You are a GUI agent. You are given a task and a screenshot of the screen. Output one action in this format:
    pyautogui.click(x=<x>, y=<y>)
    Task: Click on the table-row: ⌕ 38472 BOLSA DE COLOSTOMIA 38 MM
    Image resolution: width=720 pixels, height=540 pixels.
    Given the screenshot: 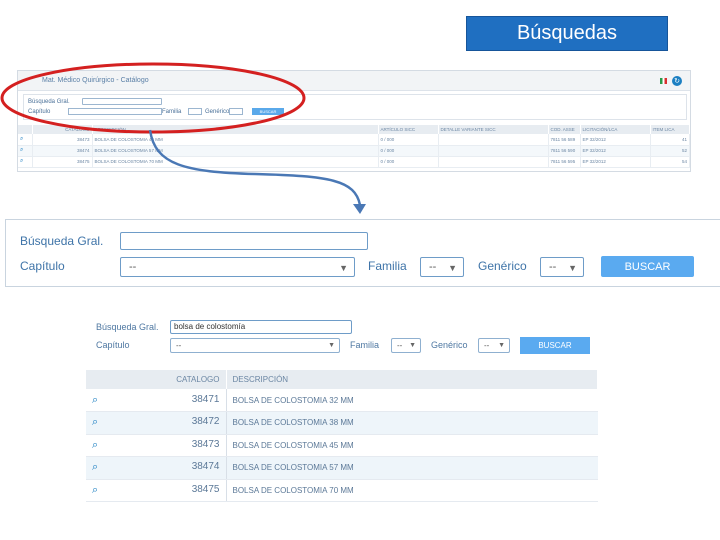 What is the action you would take?
    pyautogui.click(x=342, y=423)
    